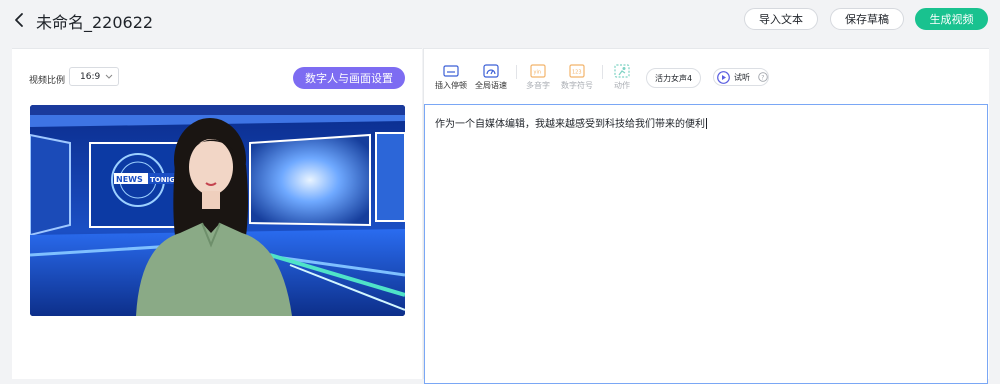  Describe the element at coordinates (622, 71) in the screenshot. I see `action-figure-icon` at that location.